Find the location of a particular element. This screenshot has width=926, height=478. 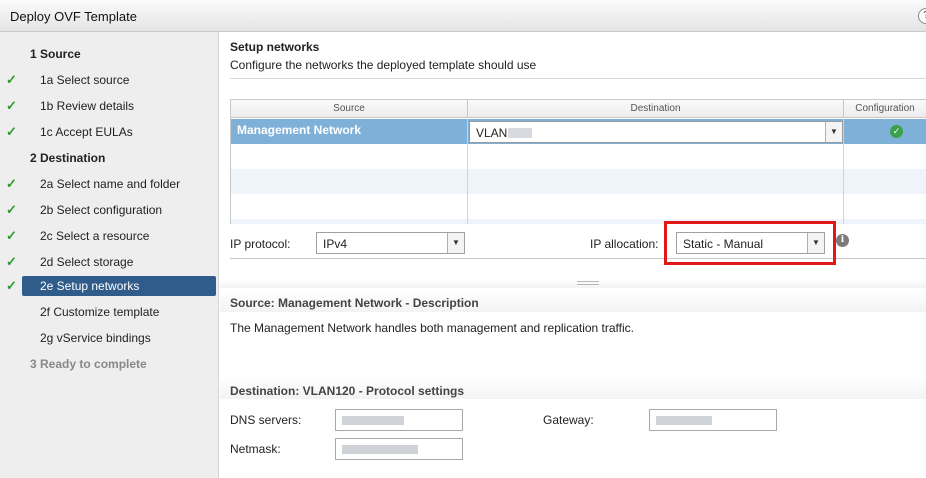

wizard-step: ✓ 1b Review details is located at coordinates (109, 106).